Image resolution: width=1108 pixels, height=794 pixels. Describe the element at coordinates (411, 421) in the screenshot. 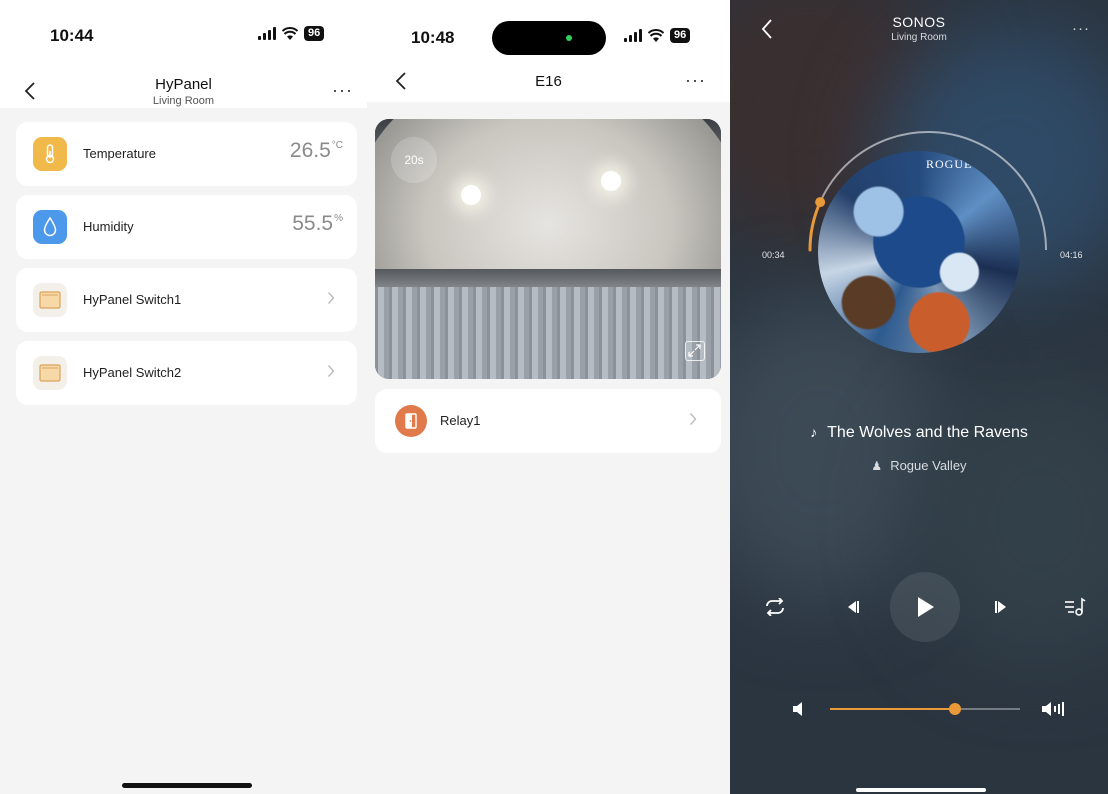

I see `door-icon` at that location.